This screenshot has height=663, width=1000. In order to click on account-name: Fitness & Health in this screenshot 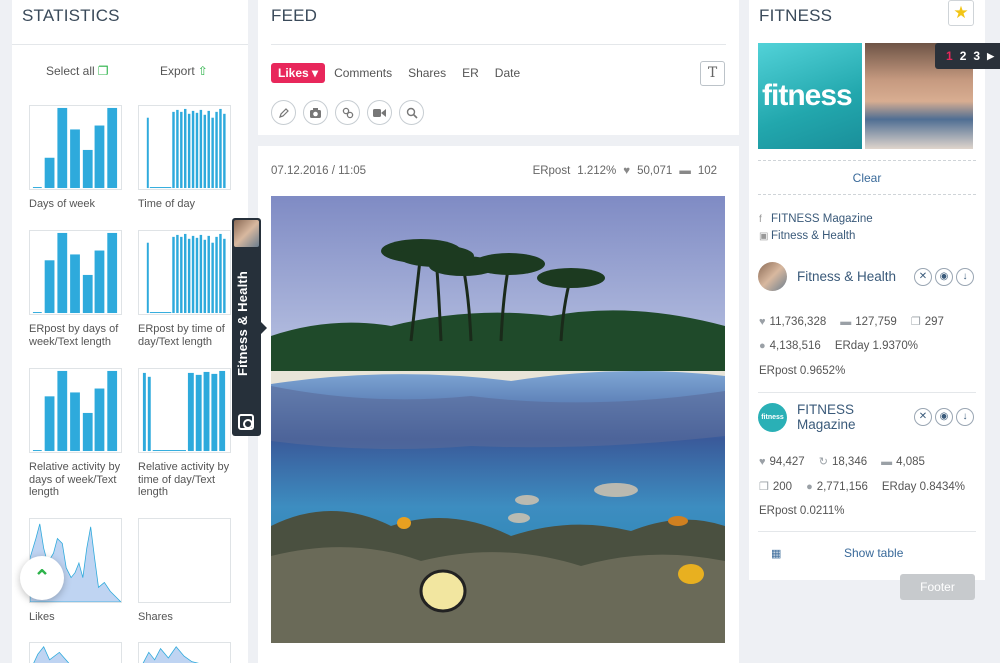, I will do `click(847, 276)`.